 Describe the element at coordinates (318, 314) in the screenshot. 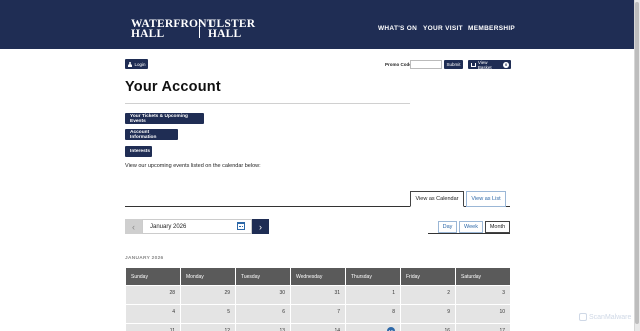

I see `calendar-day-cell: 7` at that location.